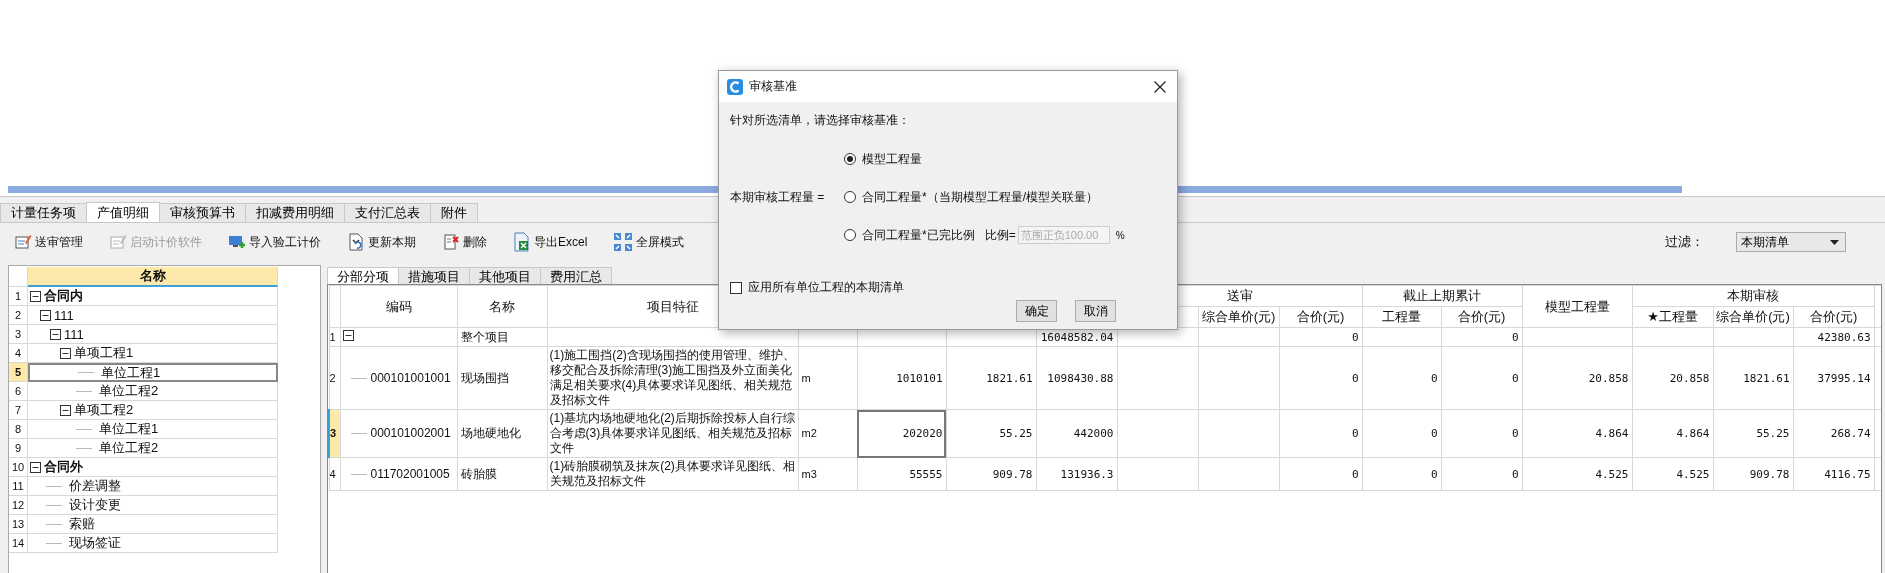 The width and height of the screenshot is (1885, 573). Describe the element at coordinates (1036, 311) in the screenshot. I see `dialog-button: 确定` at that location.